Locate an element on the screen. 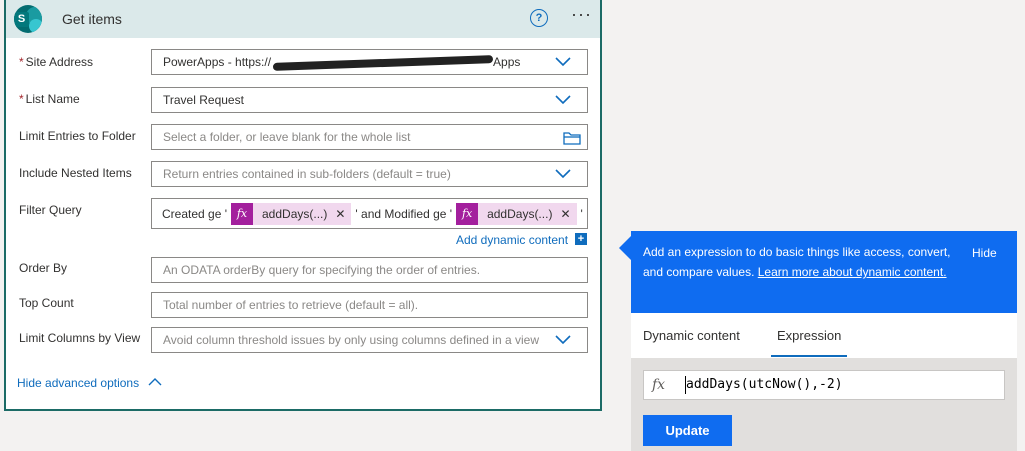 The height and width of the screenshot is (451, 1025). top-count-label: Top Count is located at coordinates (46, 303).